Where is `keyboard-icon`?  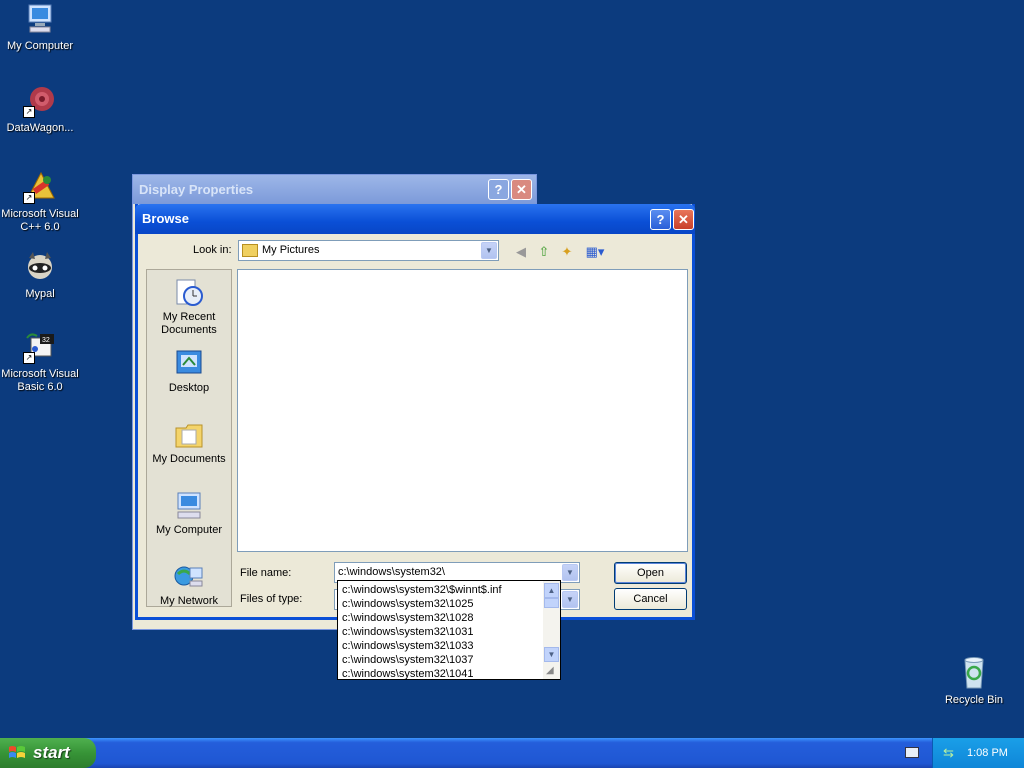
keyboard-icon is located at coordinates (912, 752).